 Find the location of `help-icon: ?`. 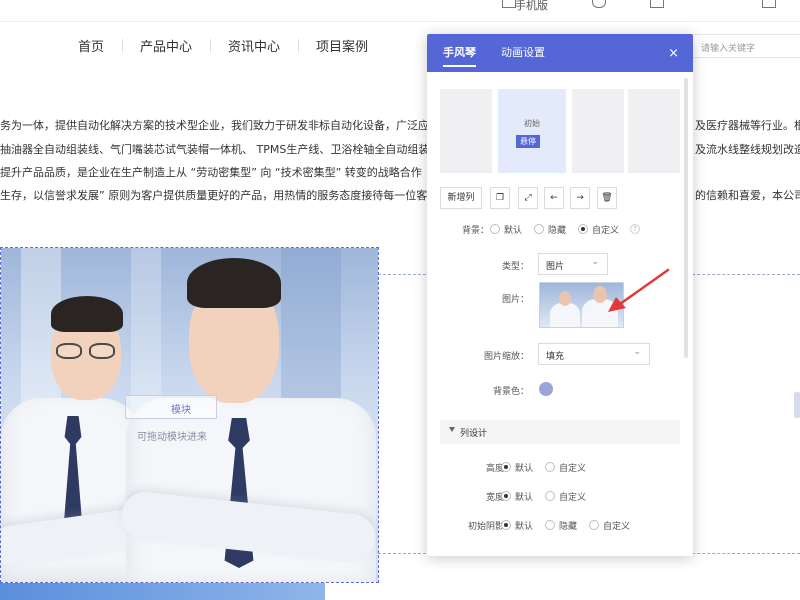

help-icon: ? is located at coordinates (635, 229).